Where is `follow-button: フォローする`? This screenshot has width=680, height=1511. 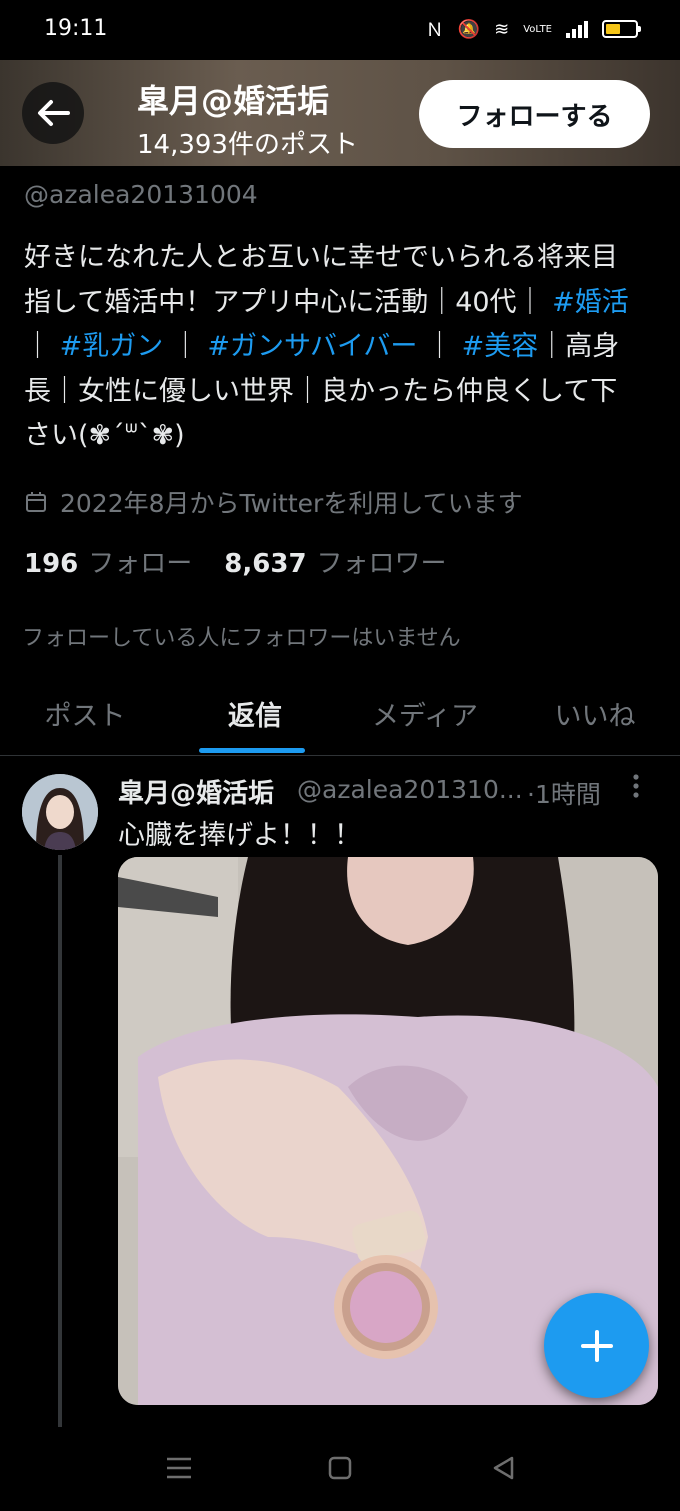 follow-button: フォローする is located at coordinates (534, 114).